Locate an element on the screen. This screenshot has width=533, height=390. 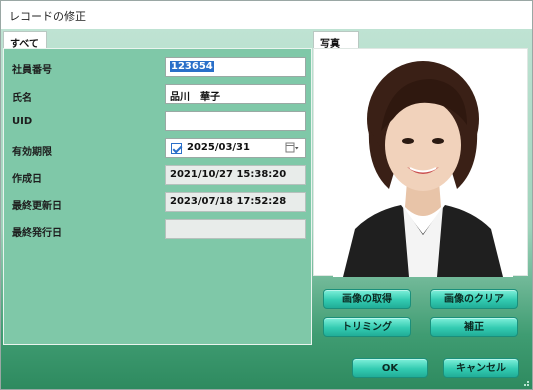
expiry-date-value: 2025/03/31 is located at coordinates (218, 147).